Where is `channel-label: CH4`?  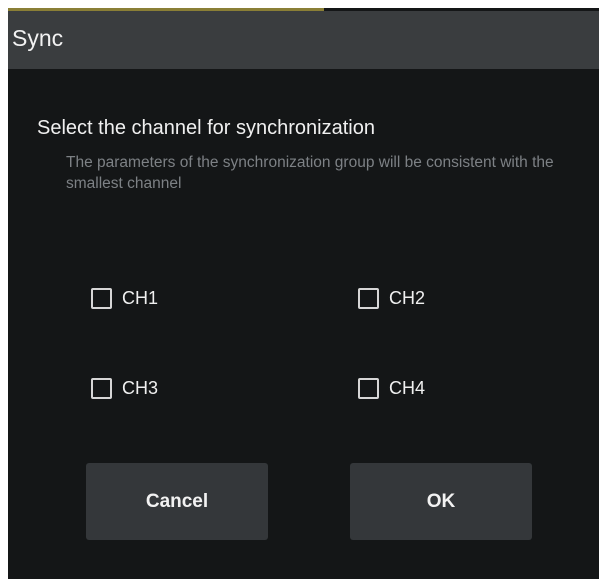 channel-label: CH4 is located at coordinates (407, 388).